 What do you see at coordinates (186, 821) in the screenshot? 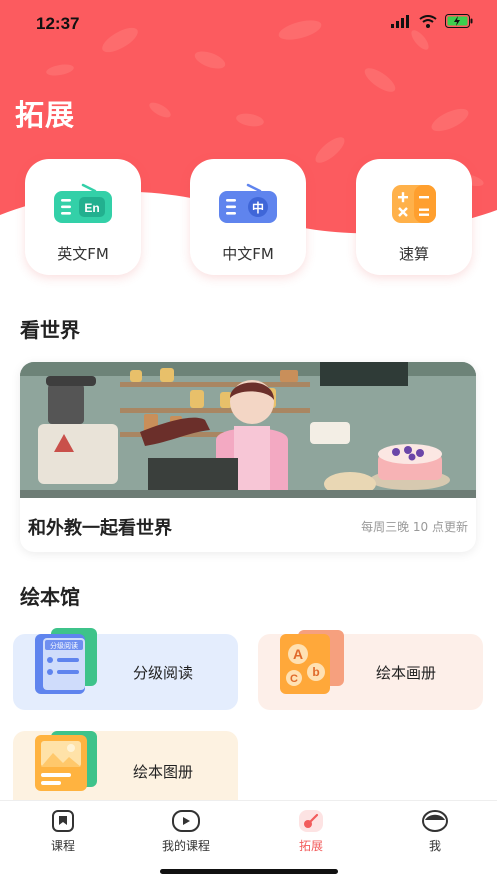
I see `my-courses-tab-icon` at bounding box center [186, 821].